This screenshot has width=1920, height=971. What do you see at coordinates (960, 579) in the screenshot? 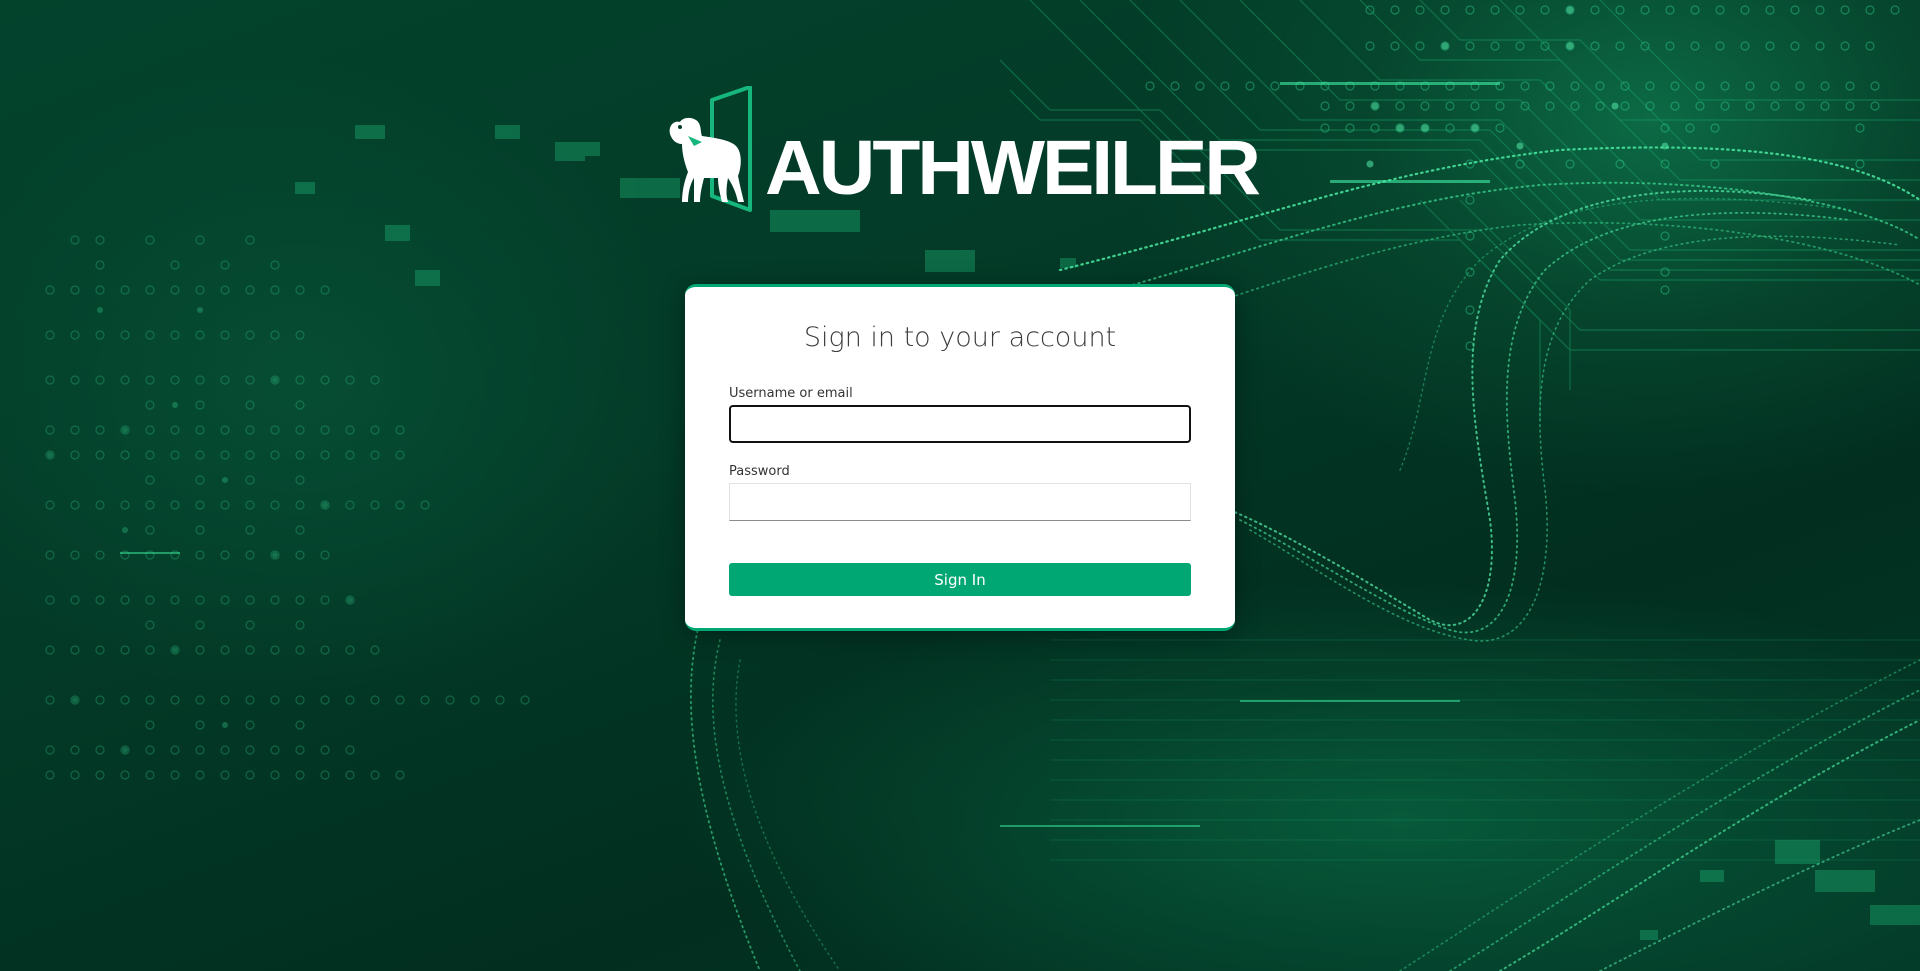
I see `sign-in-button: Sign In` at bounding box center [960, 579].